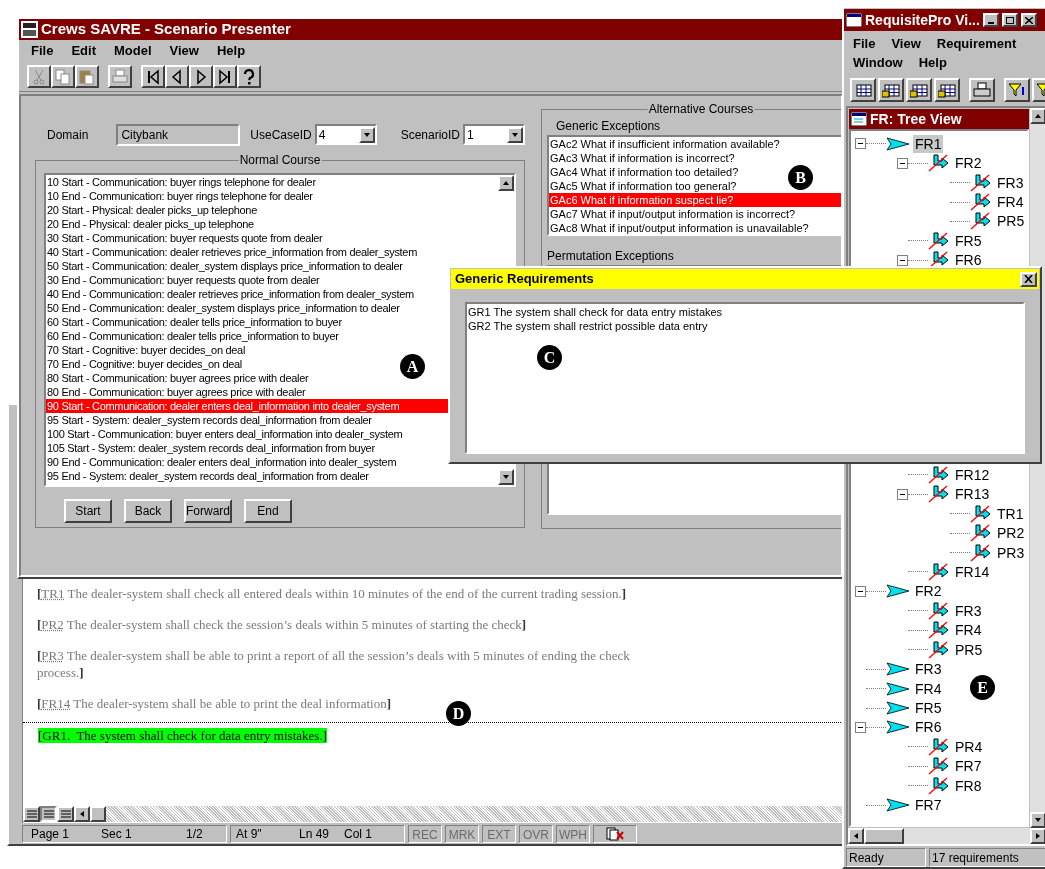 This screenshot has height=869, width=1045. I want to click on tree-node-label: FR8, so click(968, 785).